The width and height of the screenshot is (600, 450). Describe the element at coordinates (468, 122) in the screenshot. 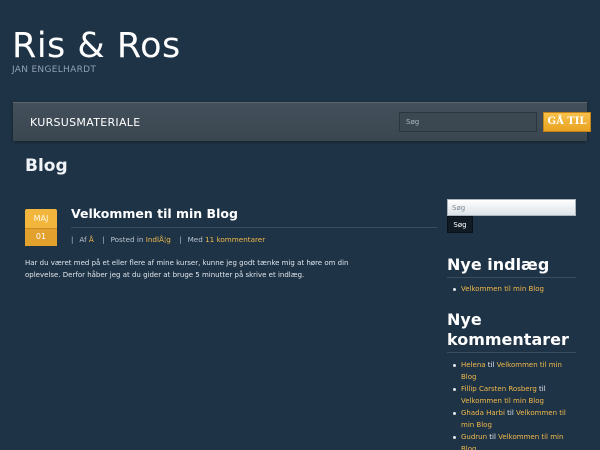

I see `nav-search-input` at that location.